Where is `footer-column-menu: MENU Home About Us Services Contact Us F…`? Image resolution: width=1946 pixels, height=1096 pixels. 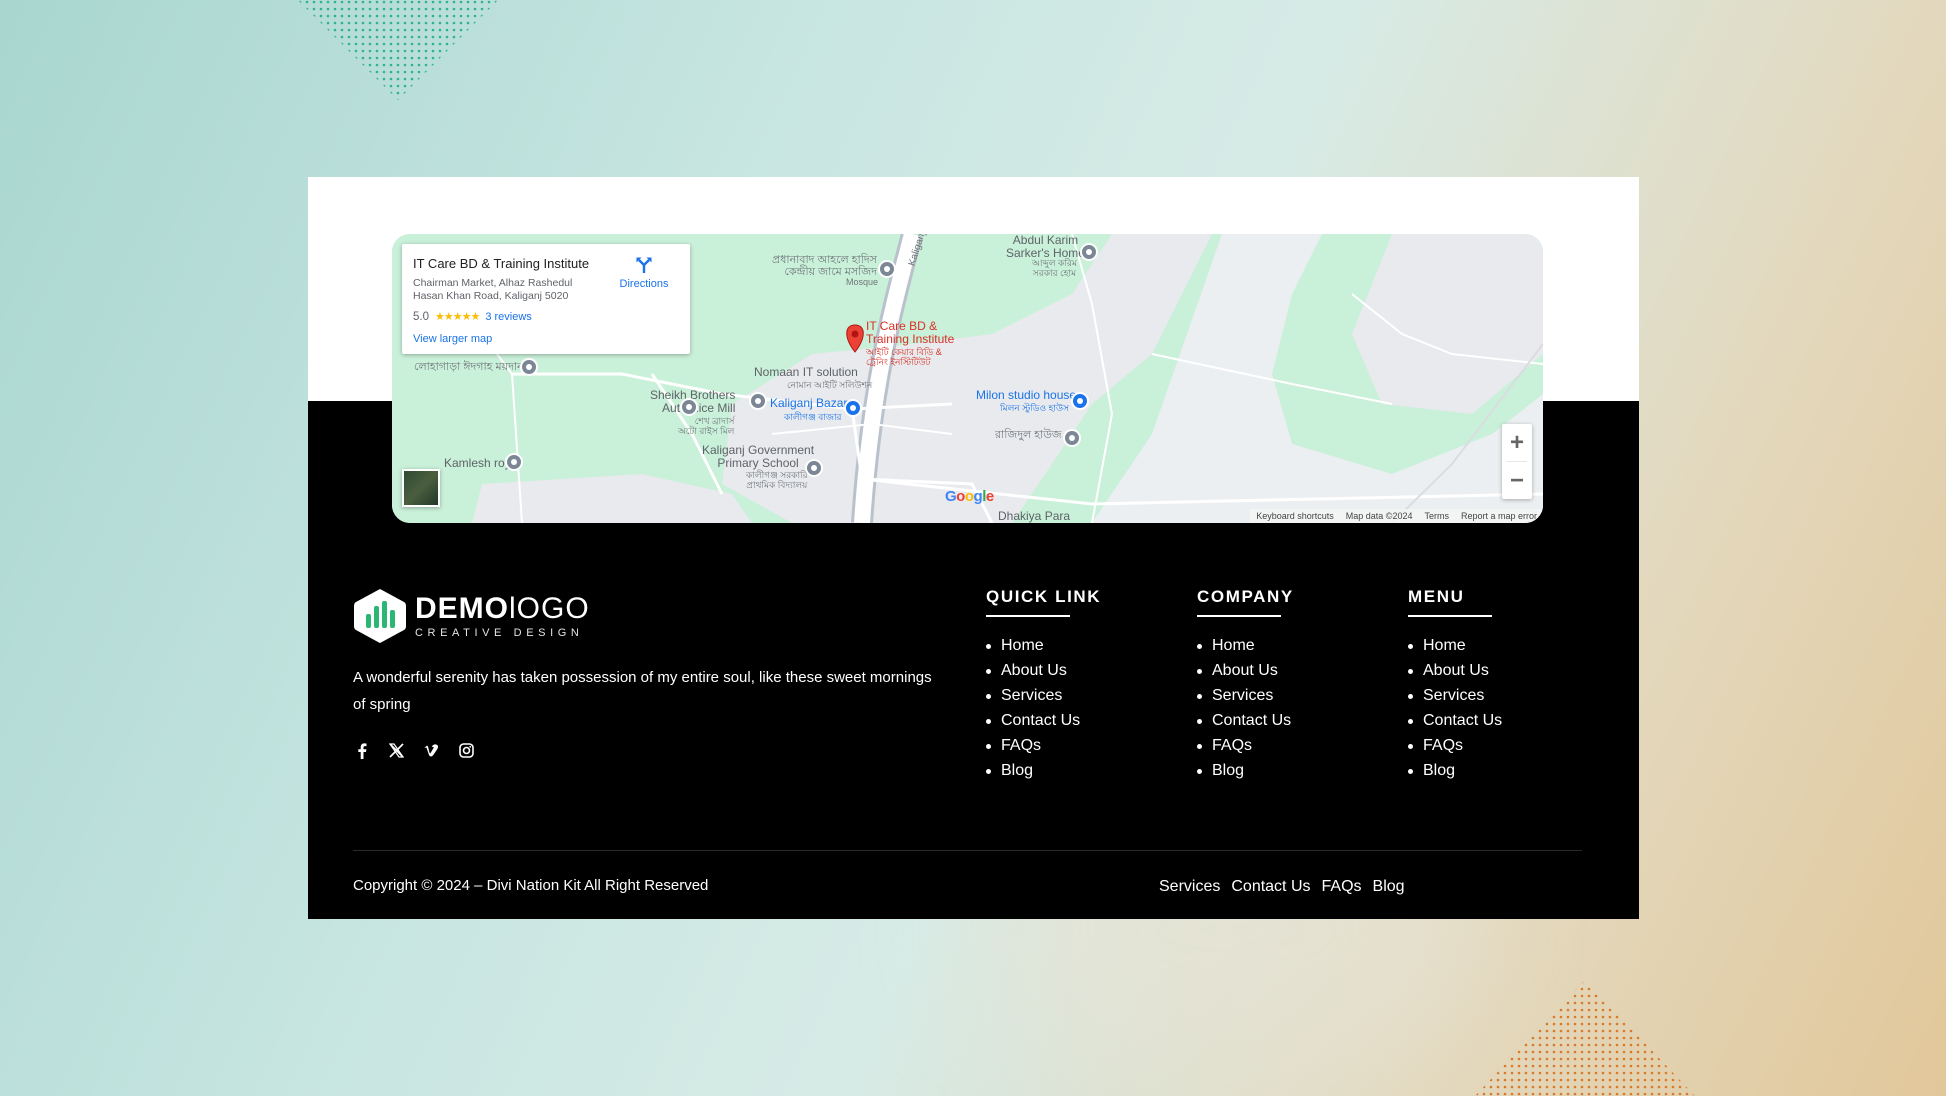 footer-column-menu: MENU Home About Us Services Contact Us F… is located at coordinates (1455, 685).